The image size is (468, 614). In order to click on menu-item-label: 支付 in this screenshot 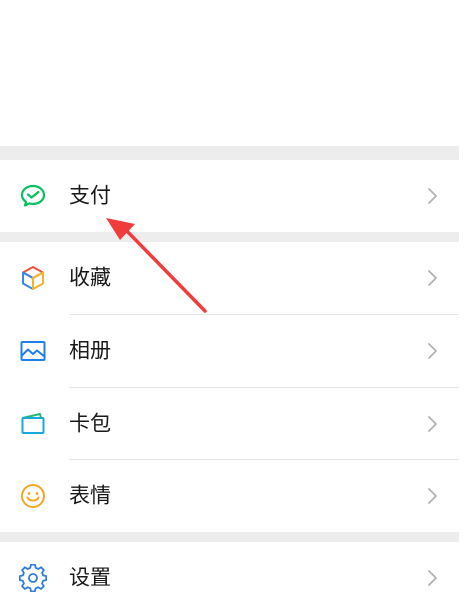, I will do `click(90, 195)`.